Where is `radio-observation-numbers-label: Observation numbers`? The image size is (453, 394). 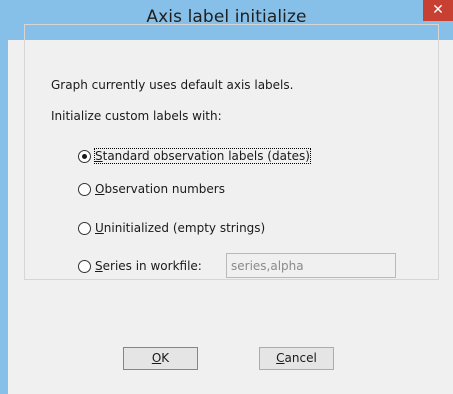
radio-observation-numbers-label: Observation numbers is located at coordinates (160, 189).